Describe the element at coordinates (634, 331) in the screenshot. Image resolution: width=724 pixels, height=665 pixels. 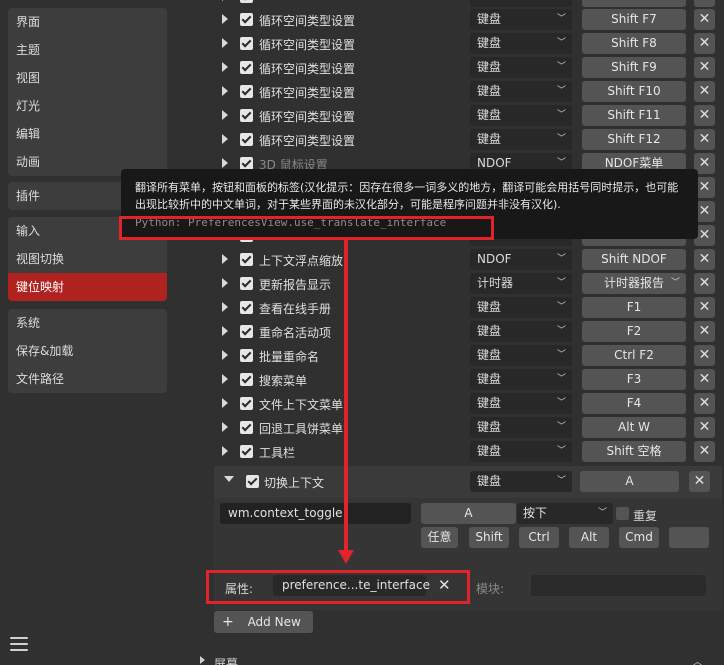
I see `key-button: F2` at that location.